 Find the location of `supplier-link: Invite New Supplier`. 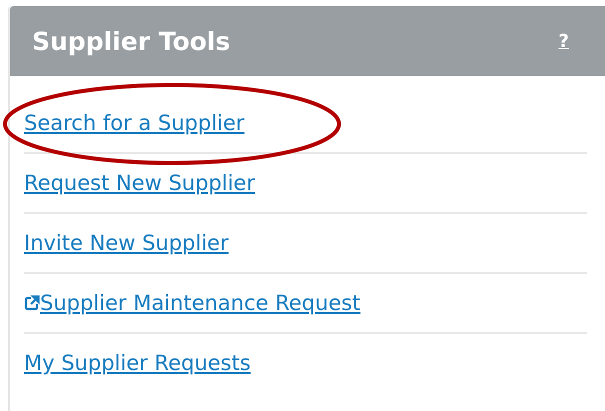

supplier-link: Invite New Supplier is located at coordinates (126, 243).